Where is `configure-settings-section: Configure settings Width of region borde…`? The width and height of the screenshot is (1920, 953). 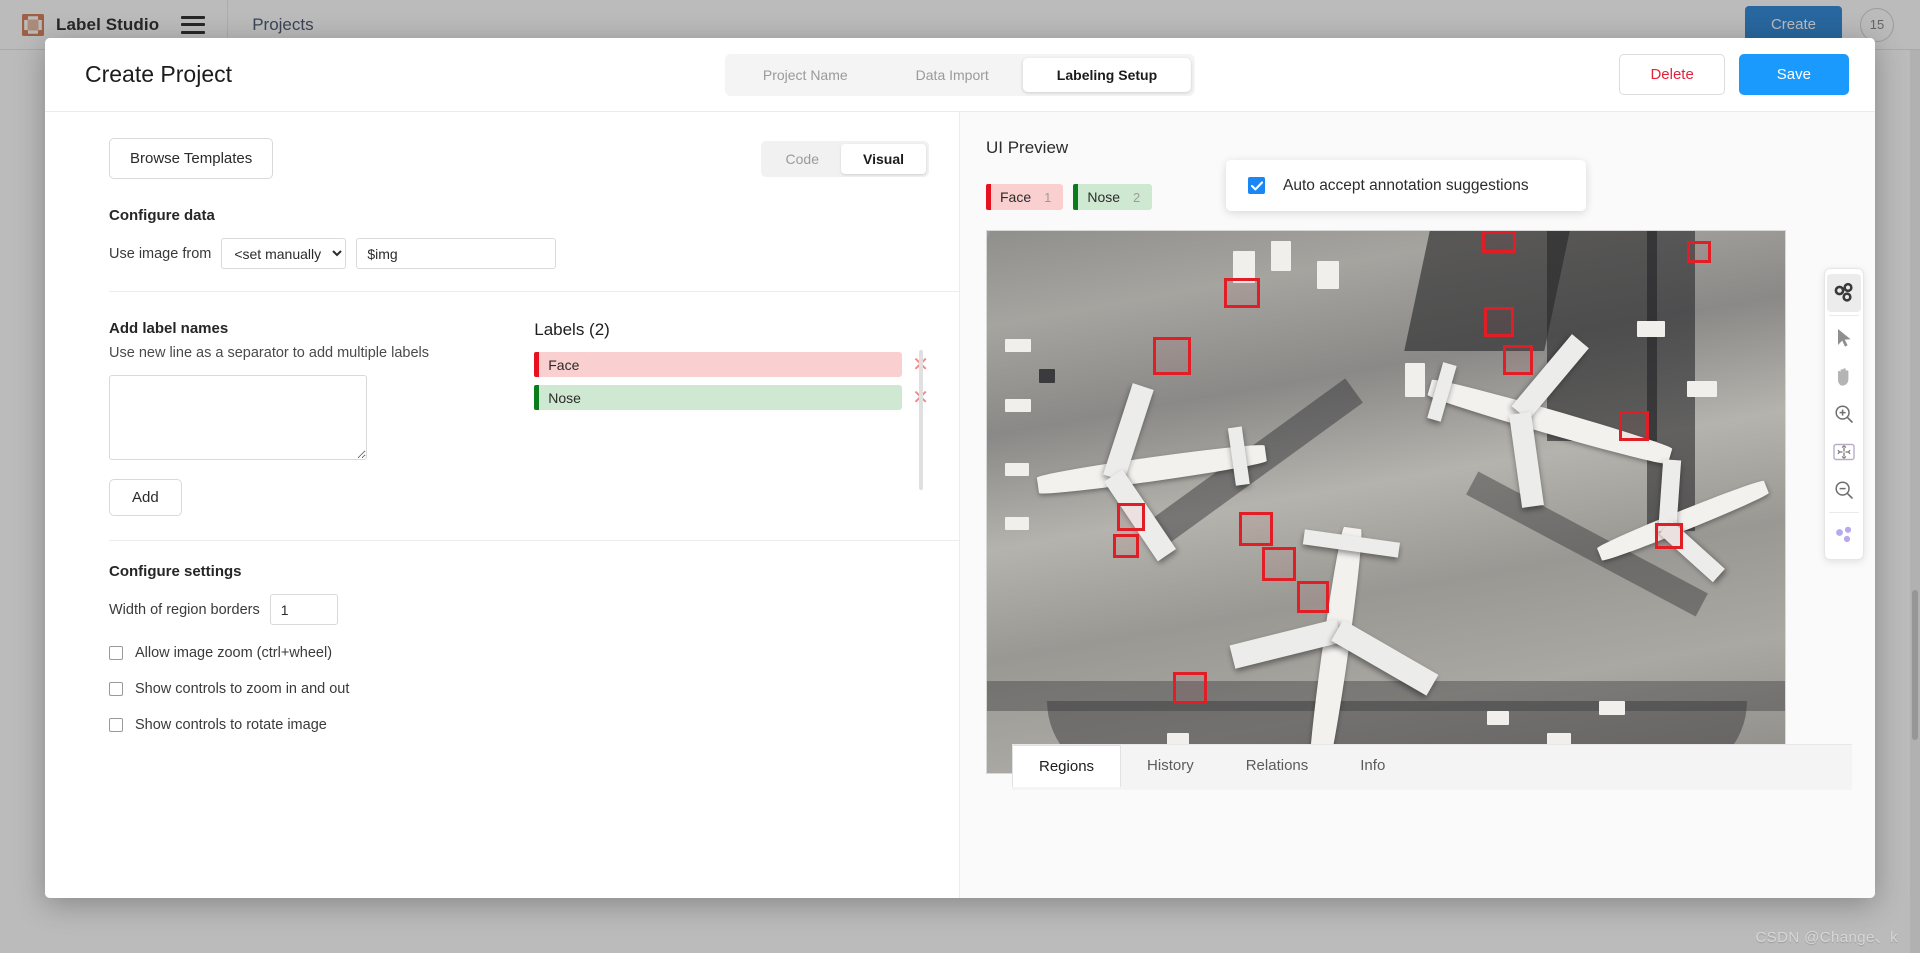
configure-settings-section: Configure settings Width of region borde… is located at coordinates (519, 648).